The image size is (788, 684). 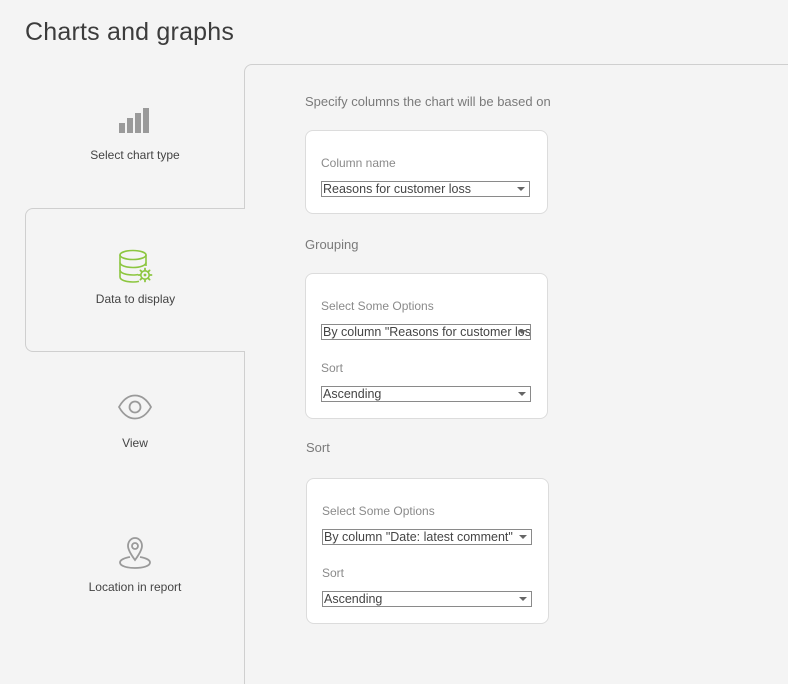 I want to click on sort-sort-select: Ascending, so click(x=427, y=599).